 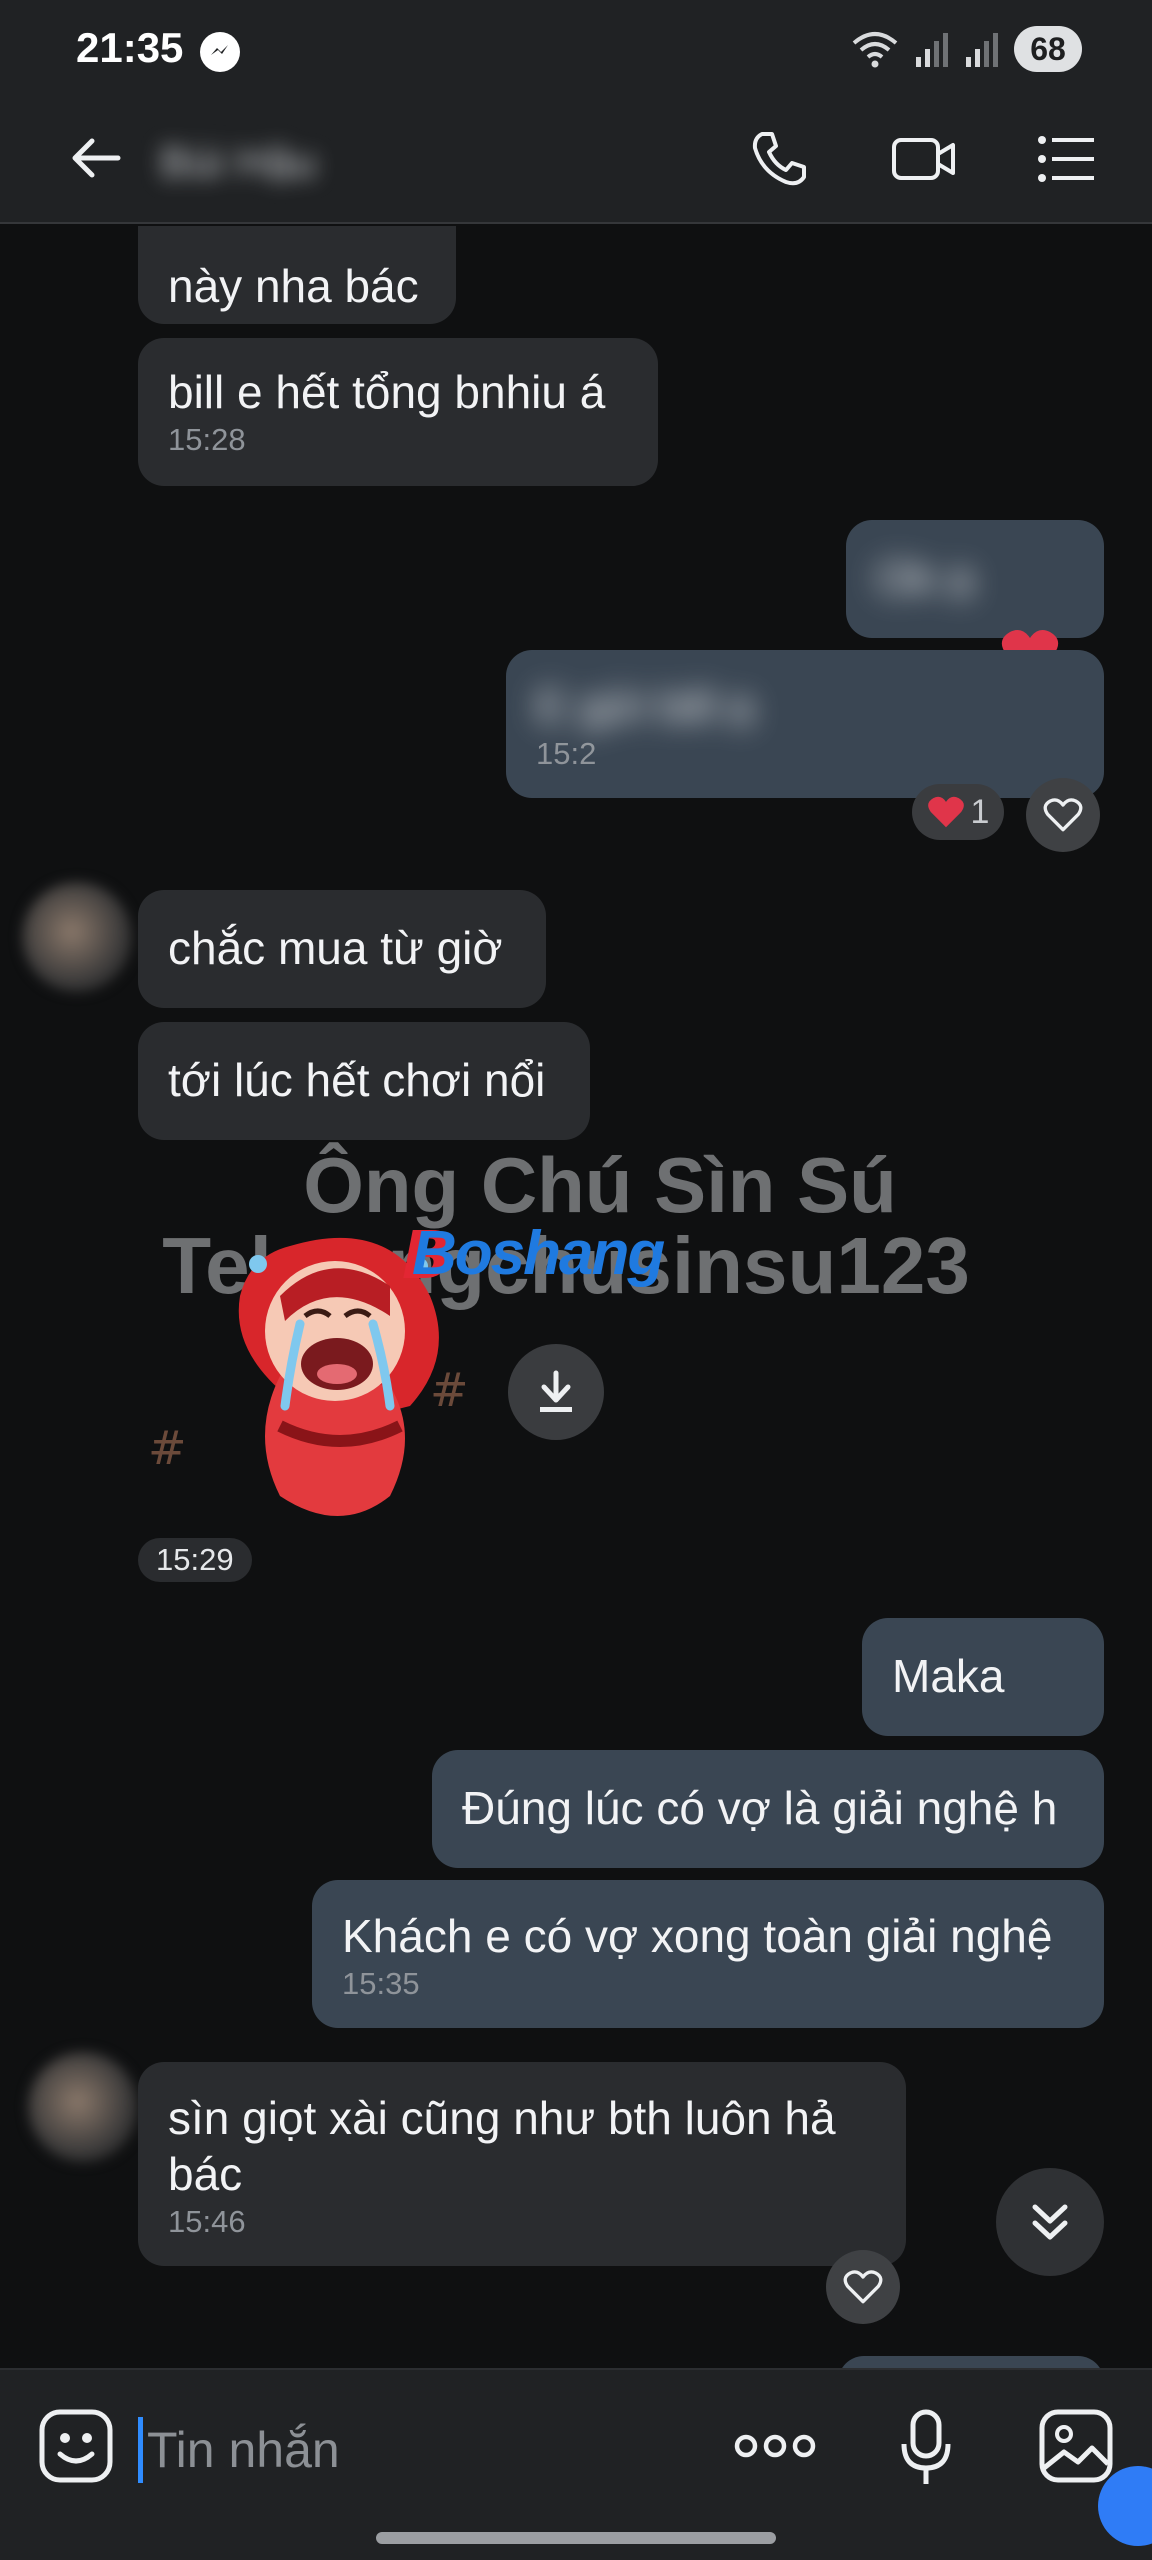 What do you see at coordinates (195, 1560) in the screenshot?
I see `message-time: 15:29` at bounding box center [195, 1560].